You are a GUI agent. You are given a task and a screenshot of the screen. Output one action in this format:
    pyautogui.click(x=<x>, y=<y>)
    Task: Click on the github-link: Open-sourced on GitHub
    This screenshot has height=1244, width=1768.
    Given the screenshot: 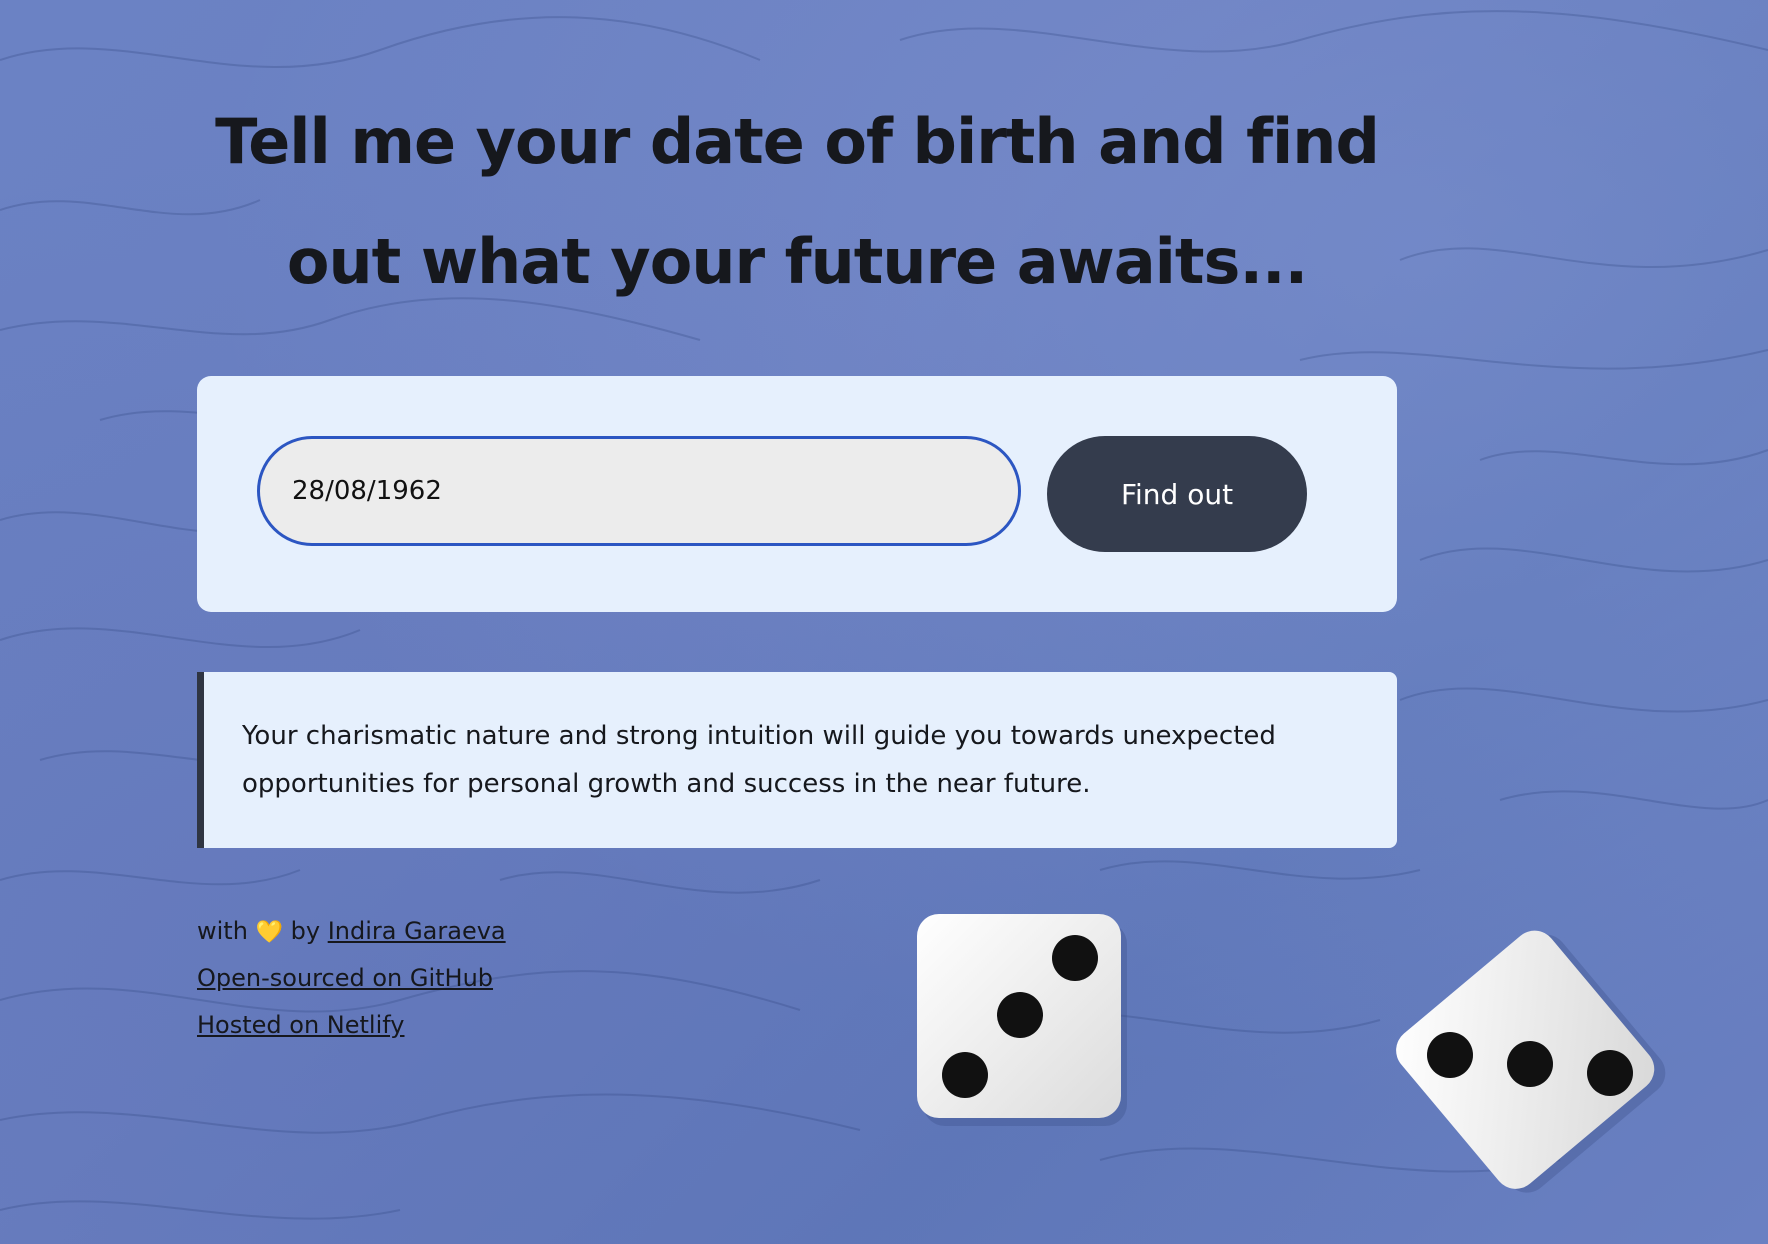 What is the action you would take?
    pyautogui.click(x=345, y=978)
    